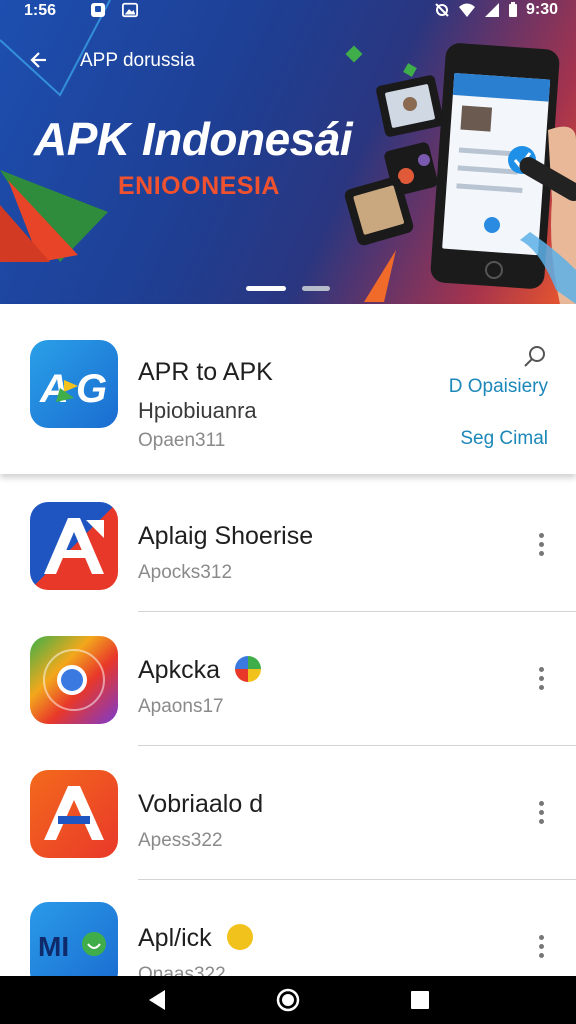  What do you see at coordinates (205, 372) in the screenshot?
I see `featured-app-name: APR to APK` at bounding box center [205, 372].